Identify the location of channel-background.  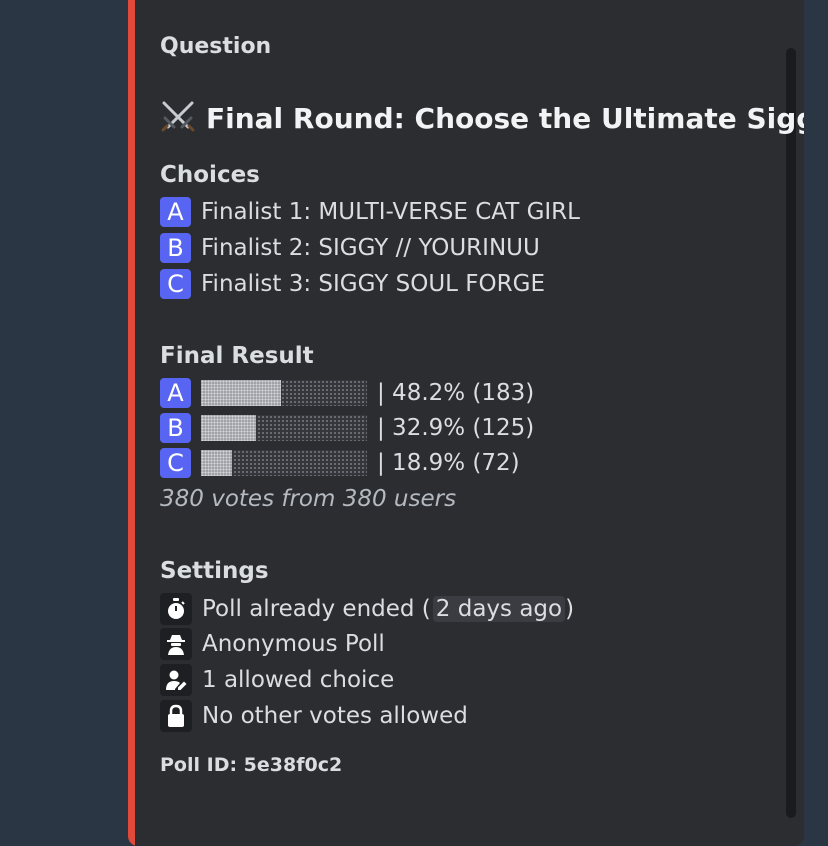
(64, 409).